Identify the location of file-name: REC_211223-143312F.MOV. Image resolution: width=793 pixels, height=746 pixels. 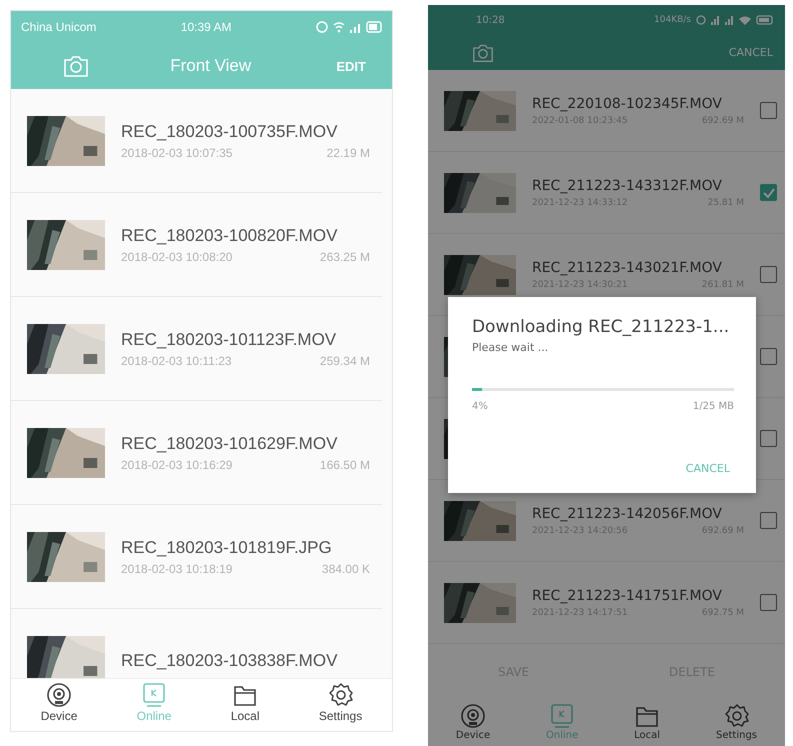
(627, 186).